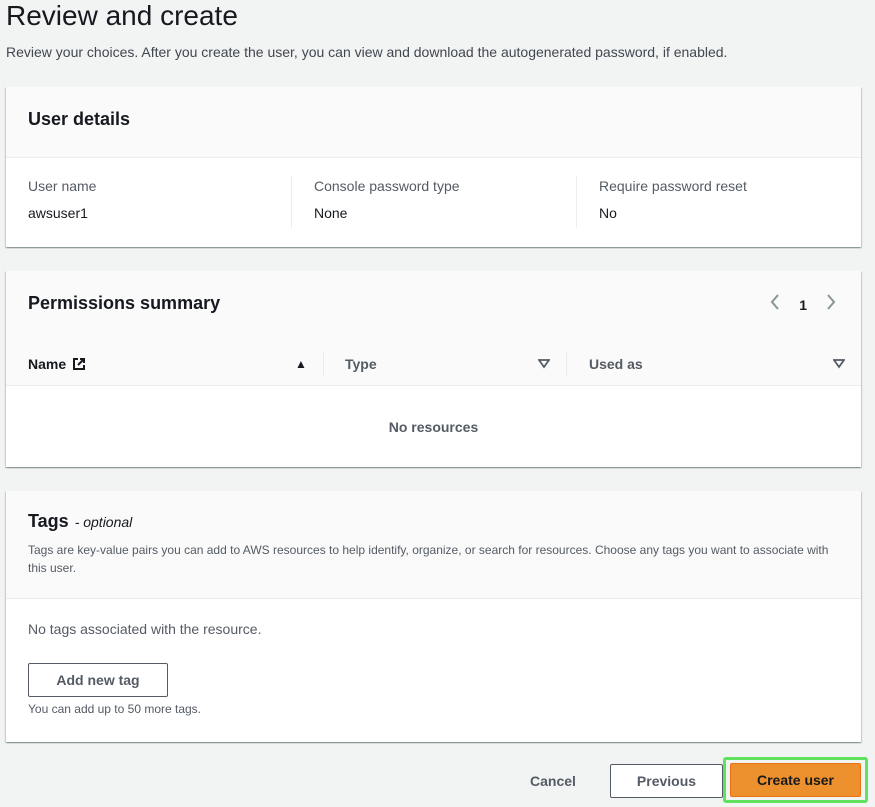  What do you see at coordinates (433, 364) in the screenshot?
I see `permissions-table-header: Name ▲ Type Used as` at bounding box center [433, 364].